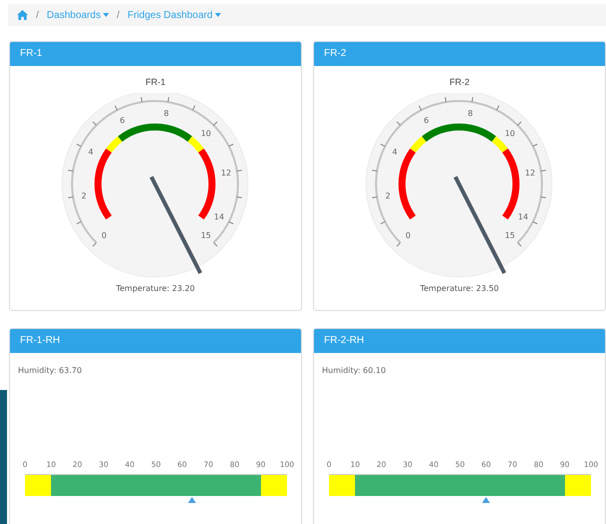 The width and height of the screenshot is (606, 524). Describe the element at coordinates (155, 54) in the screenshot. I see `panel-header: FR-1` at that location.